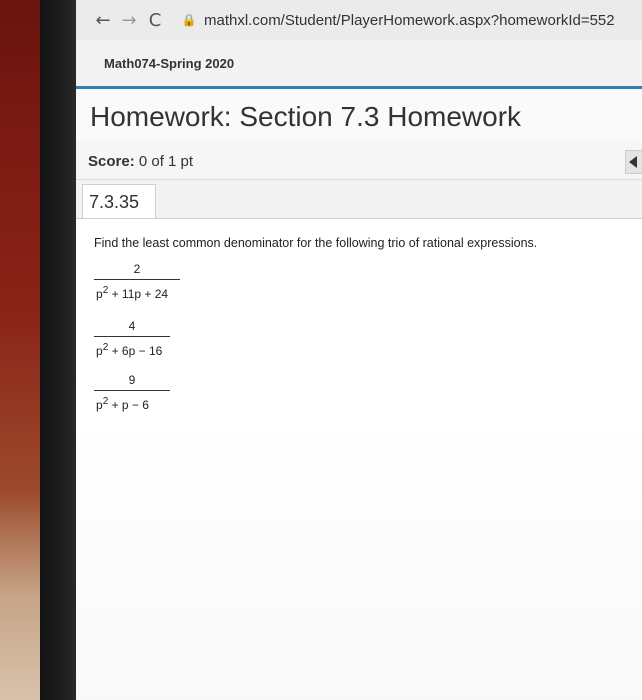 Image resolution: width=642 pixels, height=700 pixels. I want to click on denominator: p2 + 11p + 24, so click(132, 293).